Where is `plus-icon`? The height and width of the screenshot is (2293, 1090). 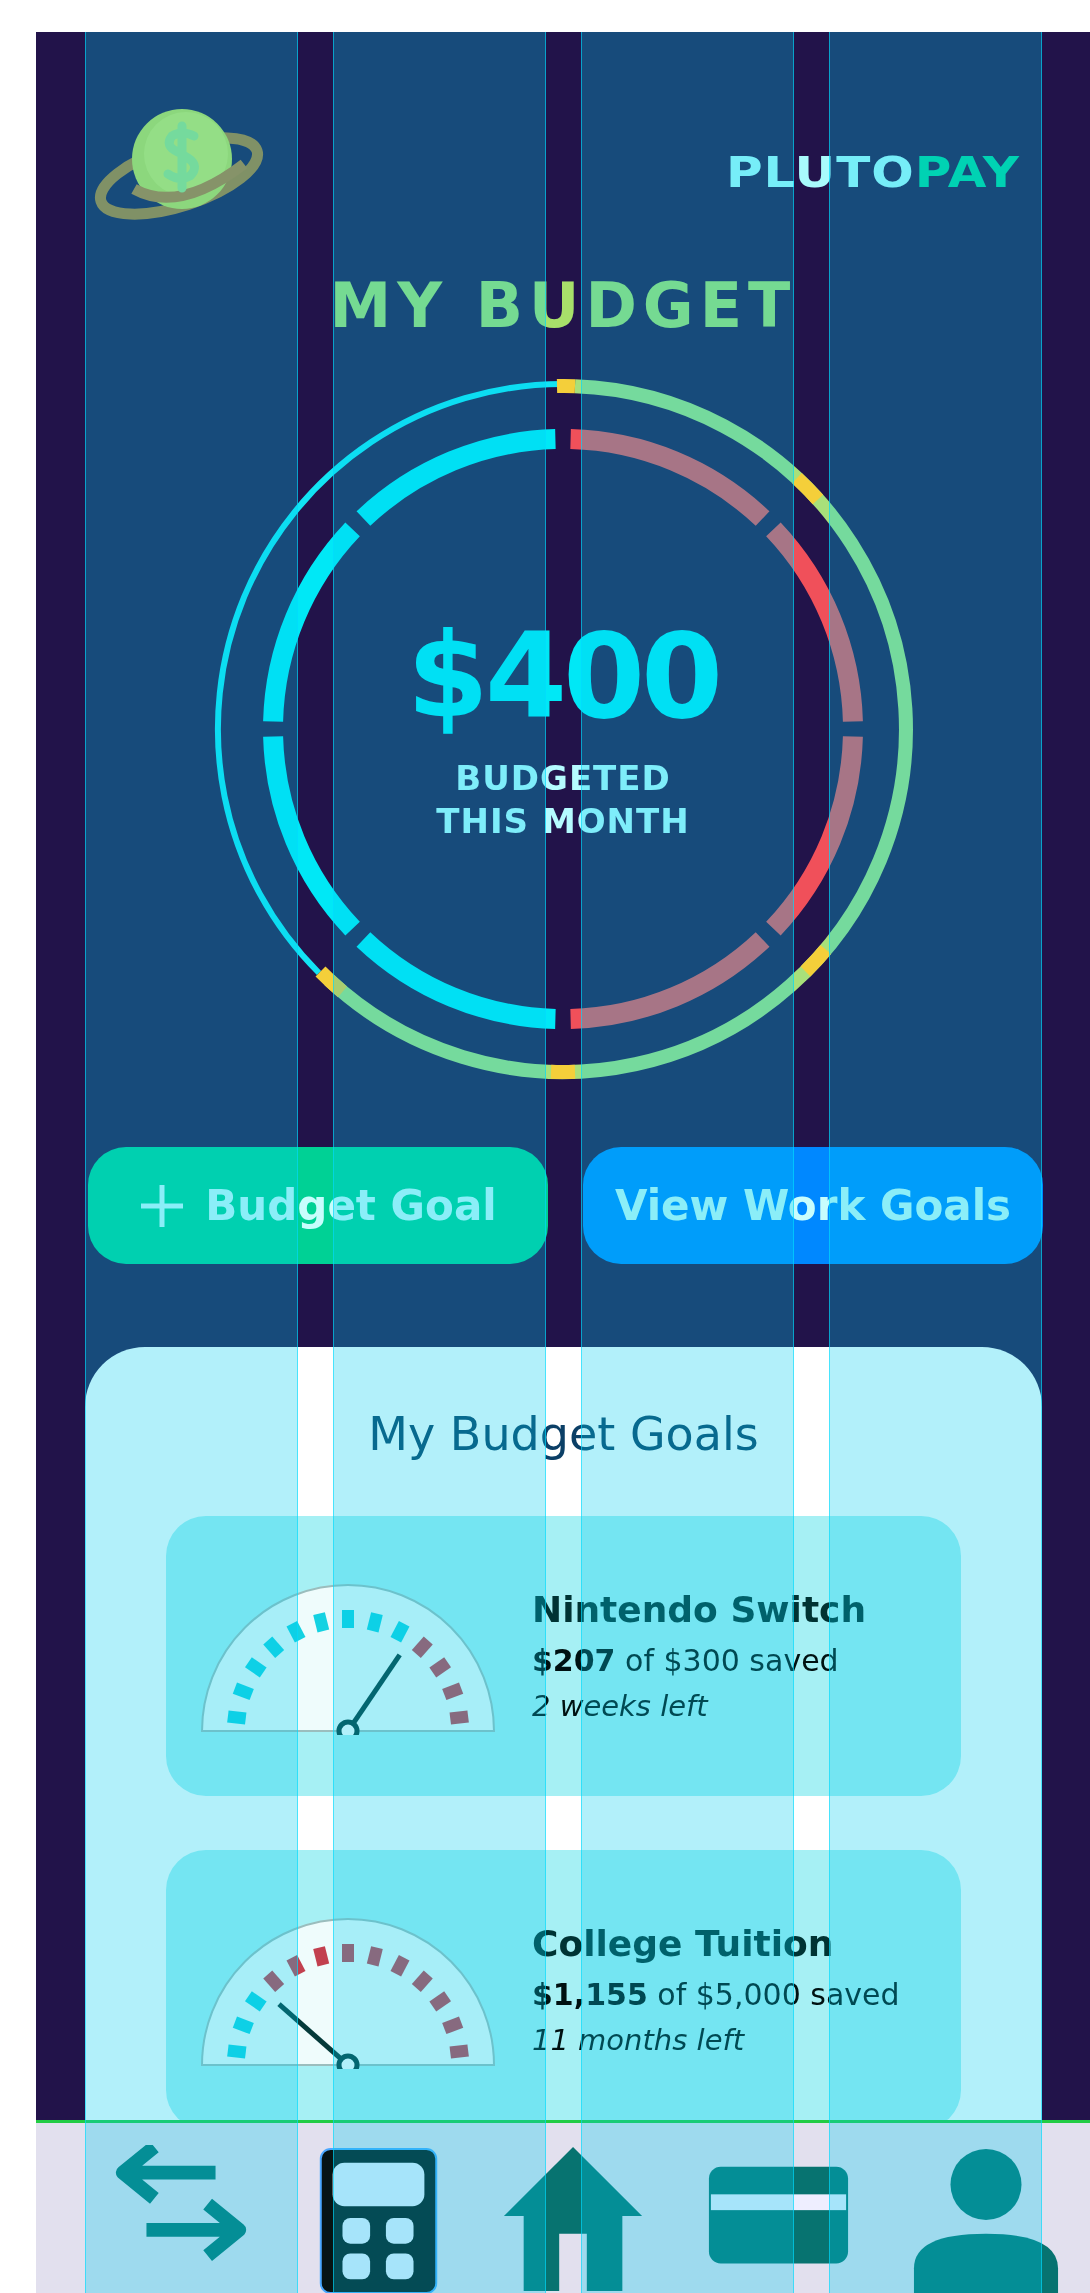 plus-icon is located at coordinates (162, 1205).